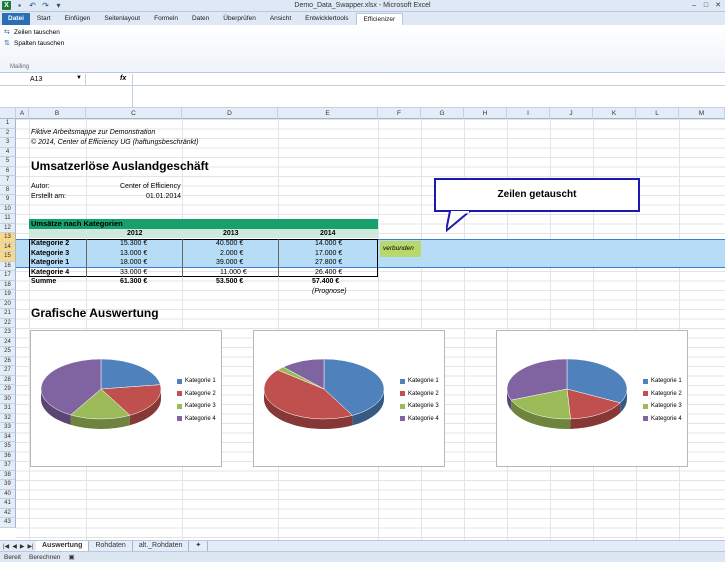 The image size is (725, 562). I want to click on col-header-g: G, so click(442, 113).